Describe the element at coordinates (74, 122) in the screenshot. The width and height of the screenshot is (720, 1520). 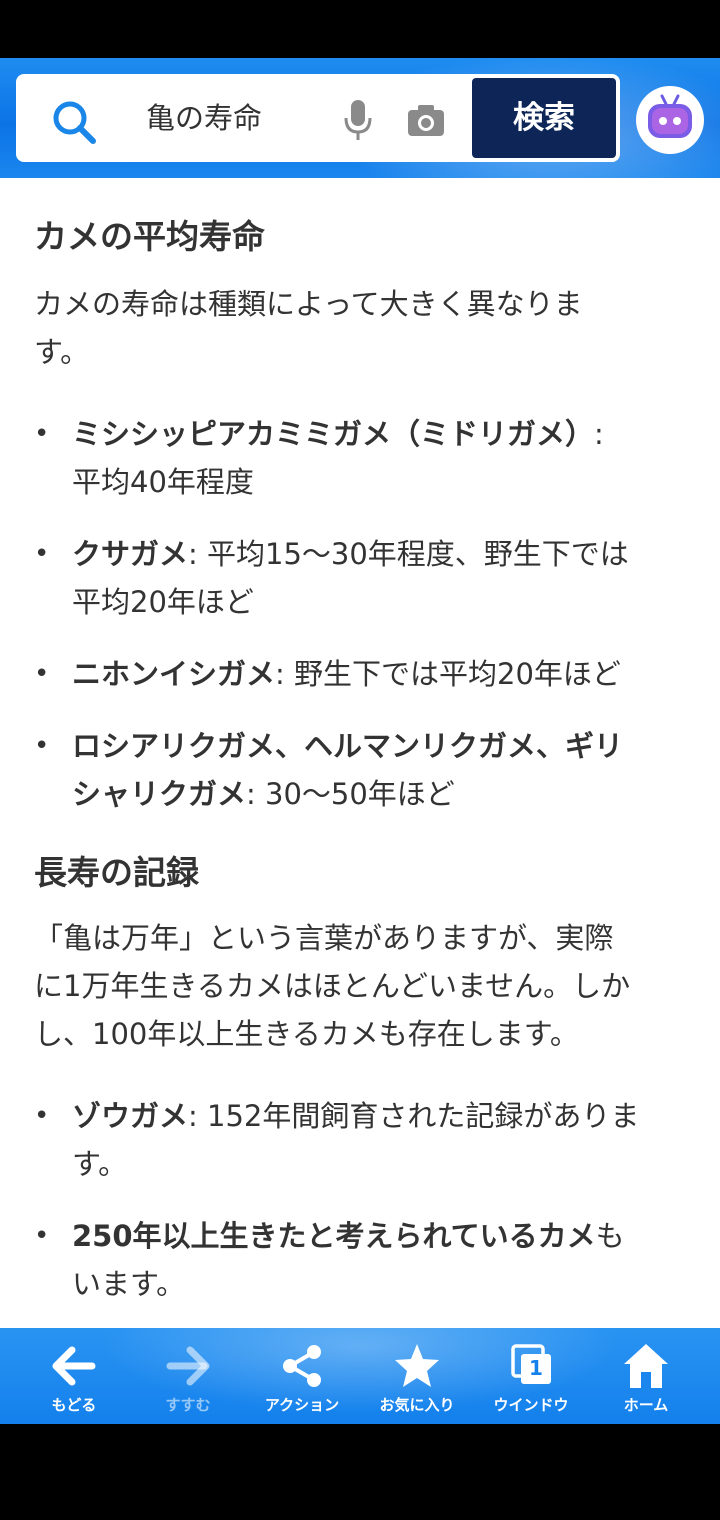
I see `search-icon` at that location.